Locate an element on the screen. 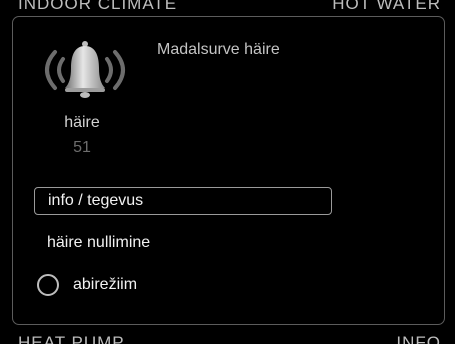 Image resolution: width=455 pixels, height=344 pixels. background-menu-info: INFO is located at coordinates (418, 338).